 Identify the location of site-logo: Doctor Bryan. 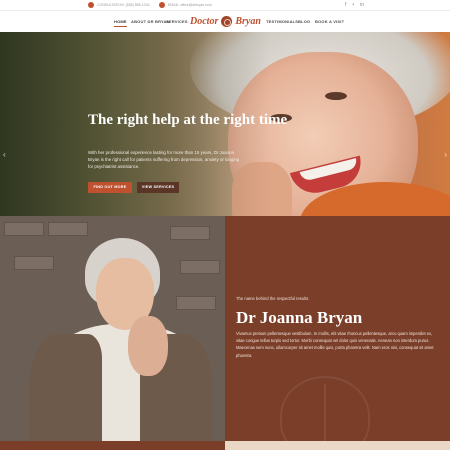
(225, 21).